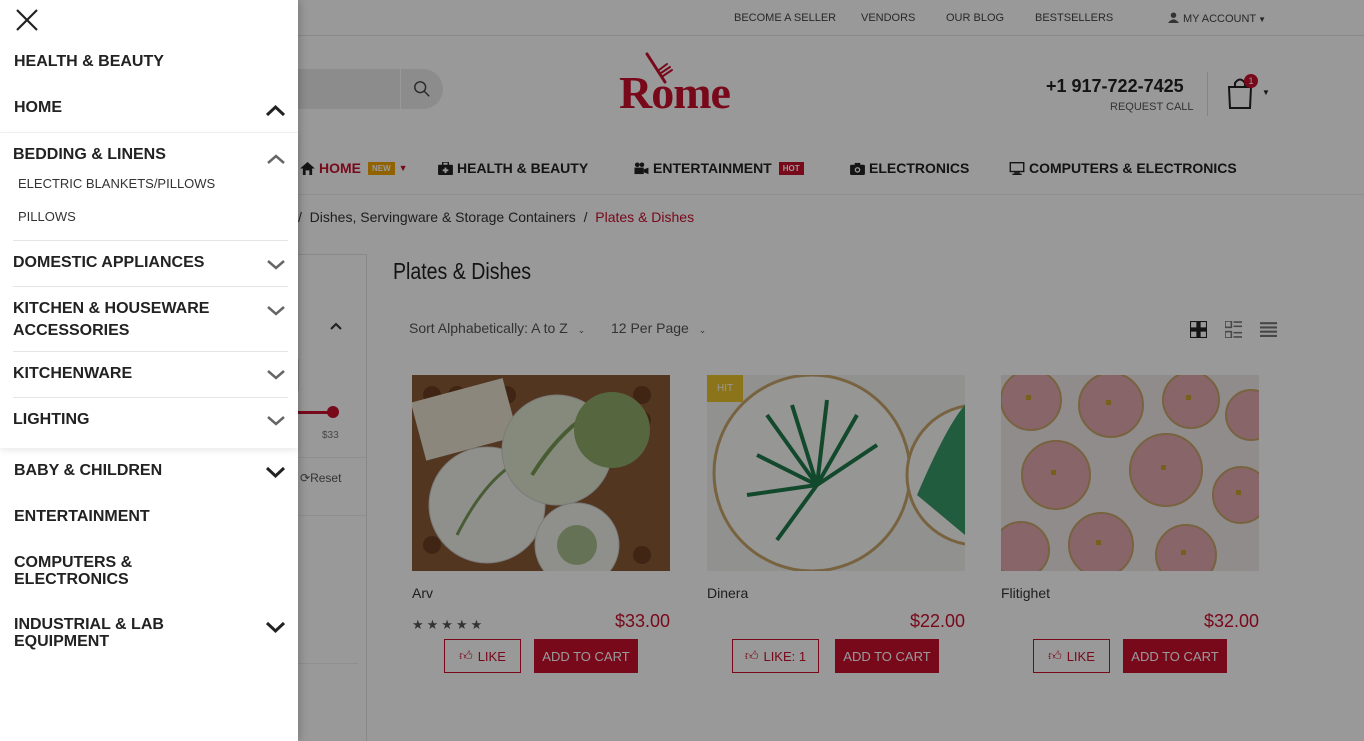 The height and width of the screenshot is (741, 1364). I want to click on menu-item-home: HOME, so click(38, 108).